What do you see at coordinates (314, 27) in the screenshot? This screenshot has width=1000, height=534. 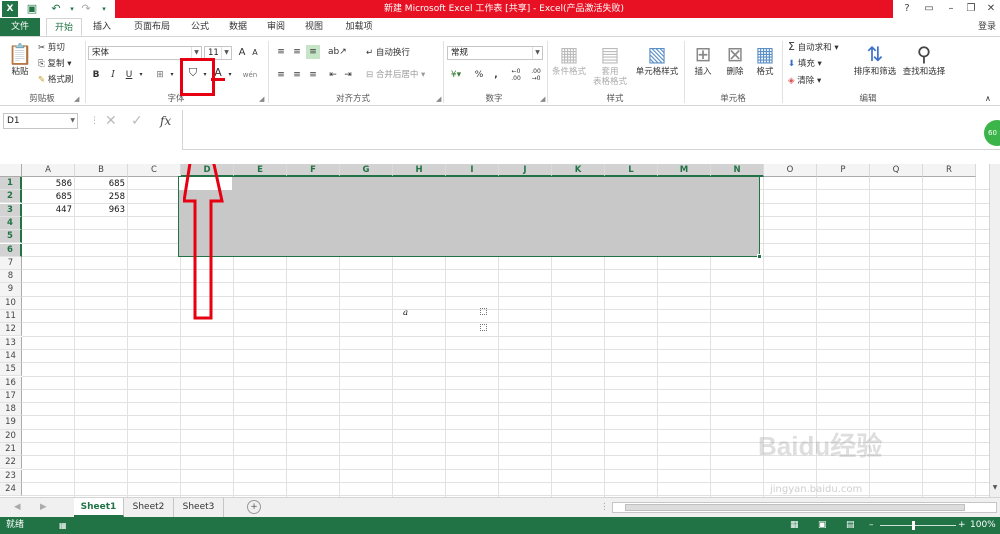 I see `tab-view: 视图` at bounding box center [314, 27].